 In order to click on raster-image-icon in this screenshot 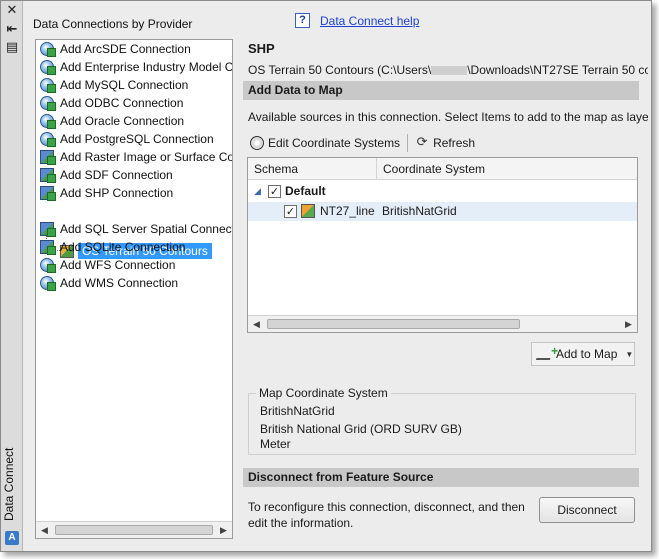, I will do `click(48, 157)`.